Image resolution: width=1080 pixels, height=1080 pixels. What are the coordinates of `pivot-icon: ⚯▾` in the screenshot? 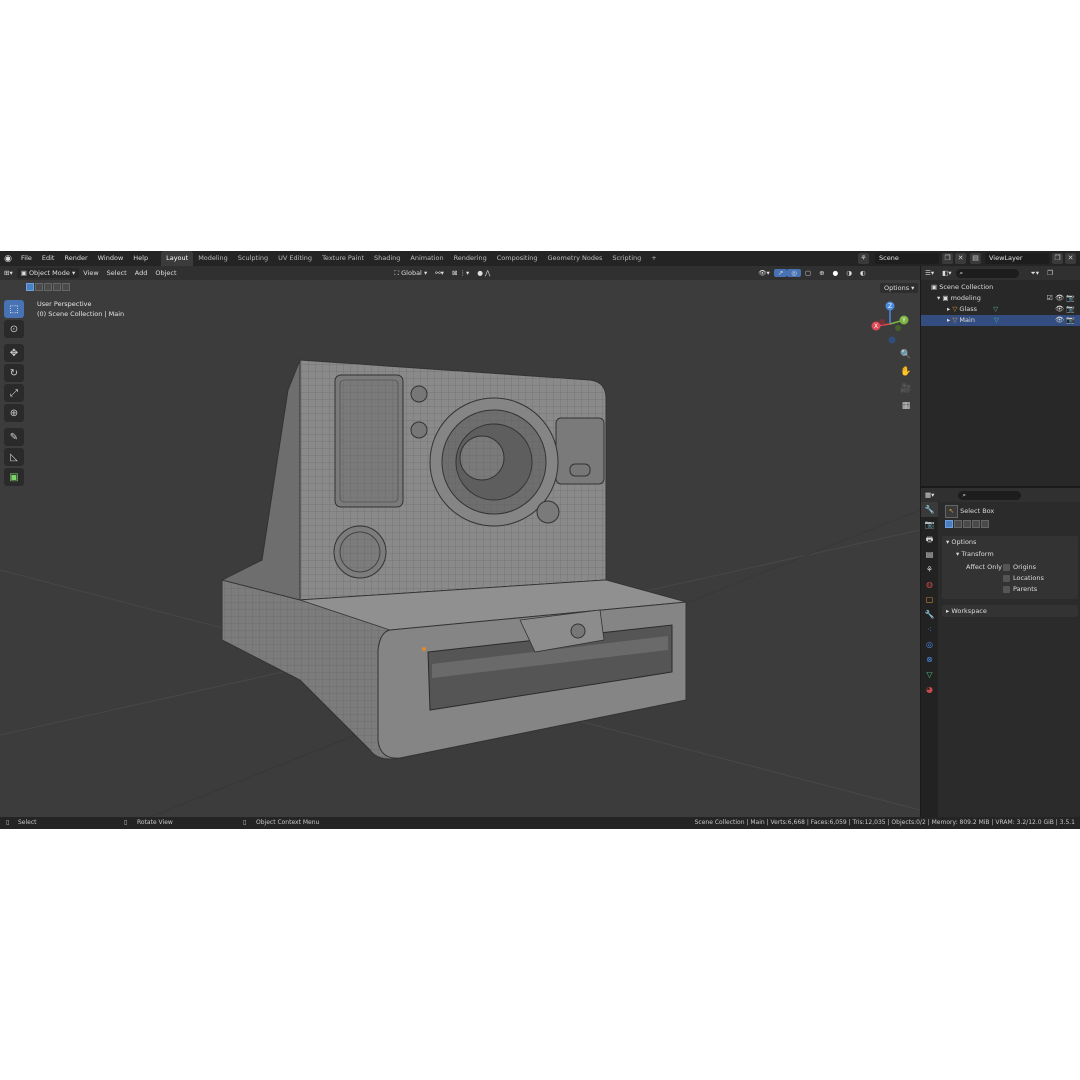 It's located at (439, 273).